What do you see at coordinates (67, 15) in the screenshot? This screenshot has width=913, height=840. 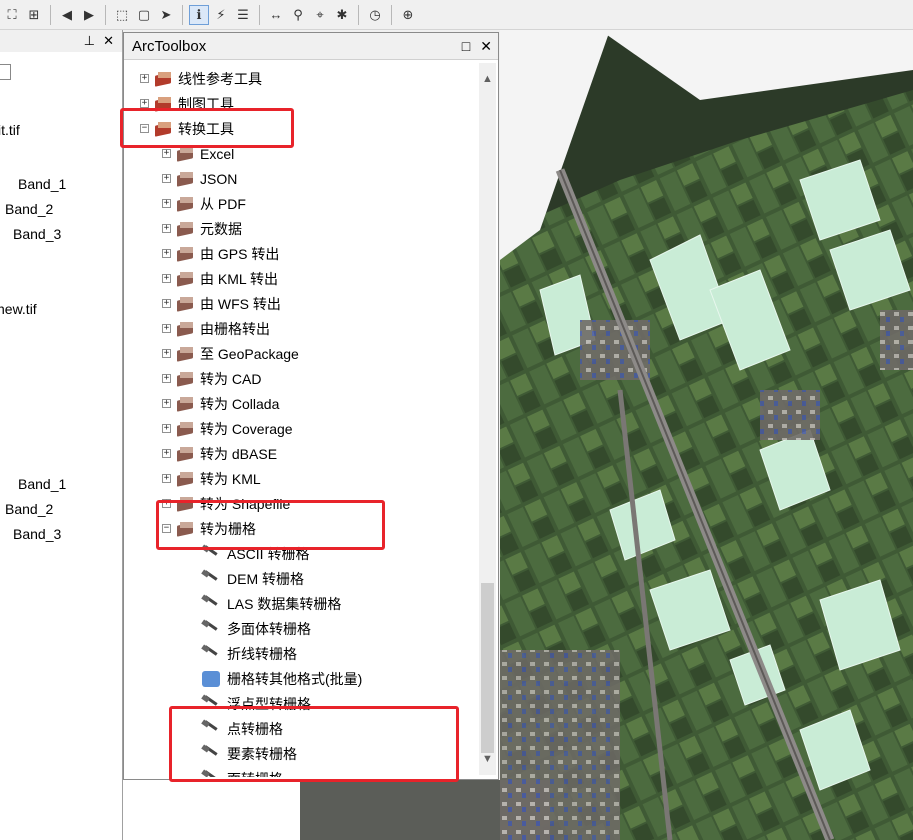 I see `back-icon: ◀` at bounding box center [67, 15].